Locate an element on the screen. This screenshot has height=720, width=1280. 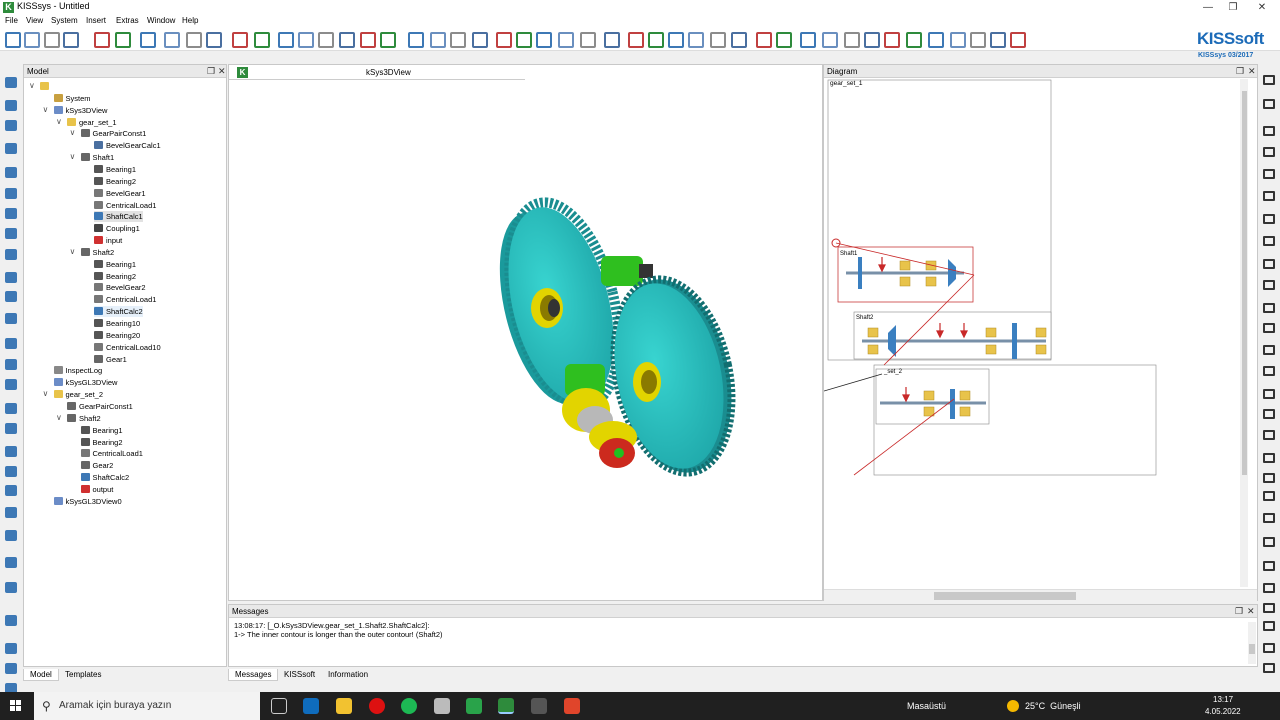
menu-view: View is located at coordinates (34, 20).